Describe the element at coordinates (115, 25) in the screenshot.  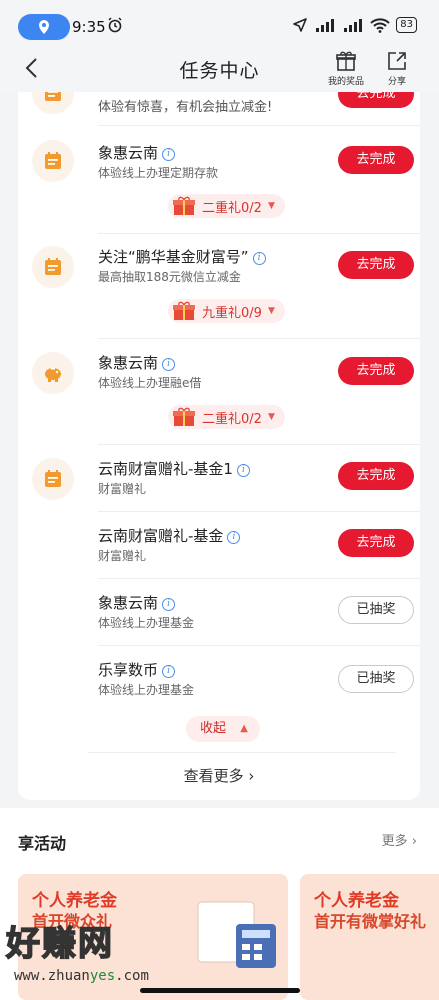
I see `alarm-icon` at that location.